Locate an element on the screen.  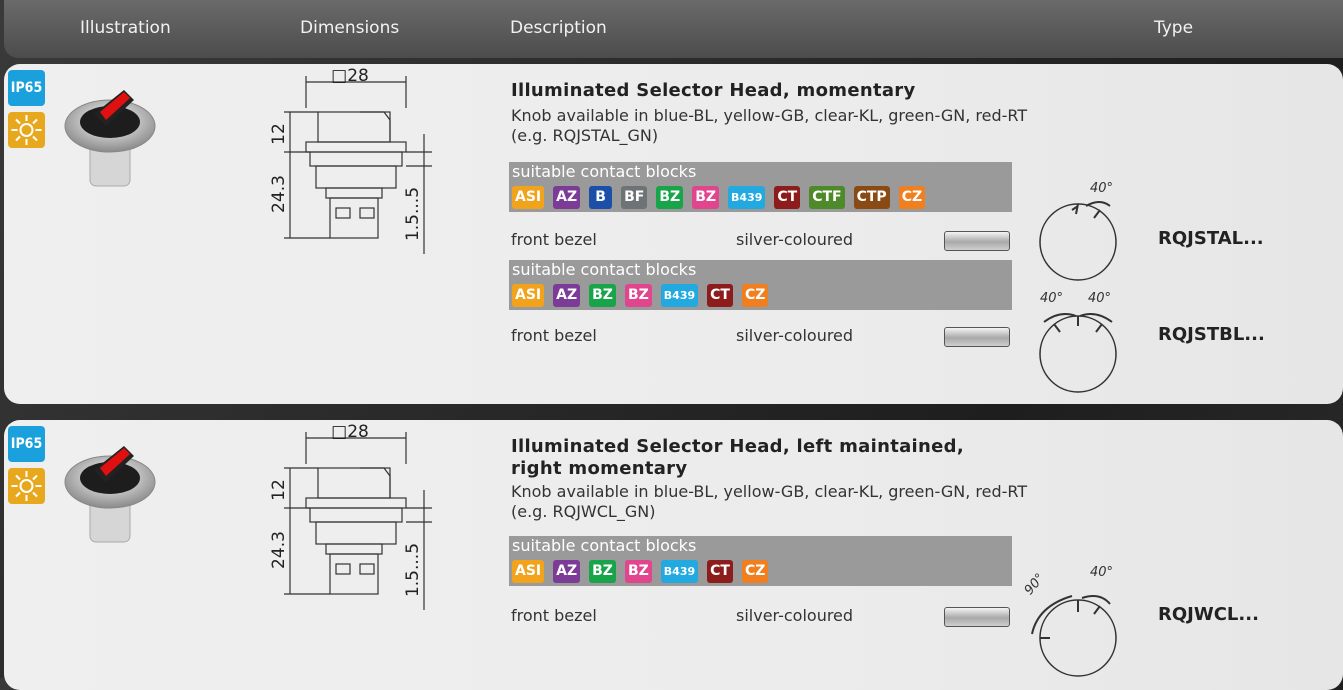
contact-block-badge: BF is located at coordinates (634, 197).